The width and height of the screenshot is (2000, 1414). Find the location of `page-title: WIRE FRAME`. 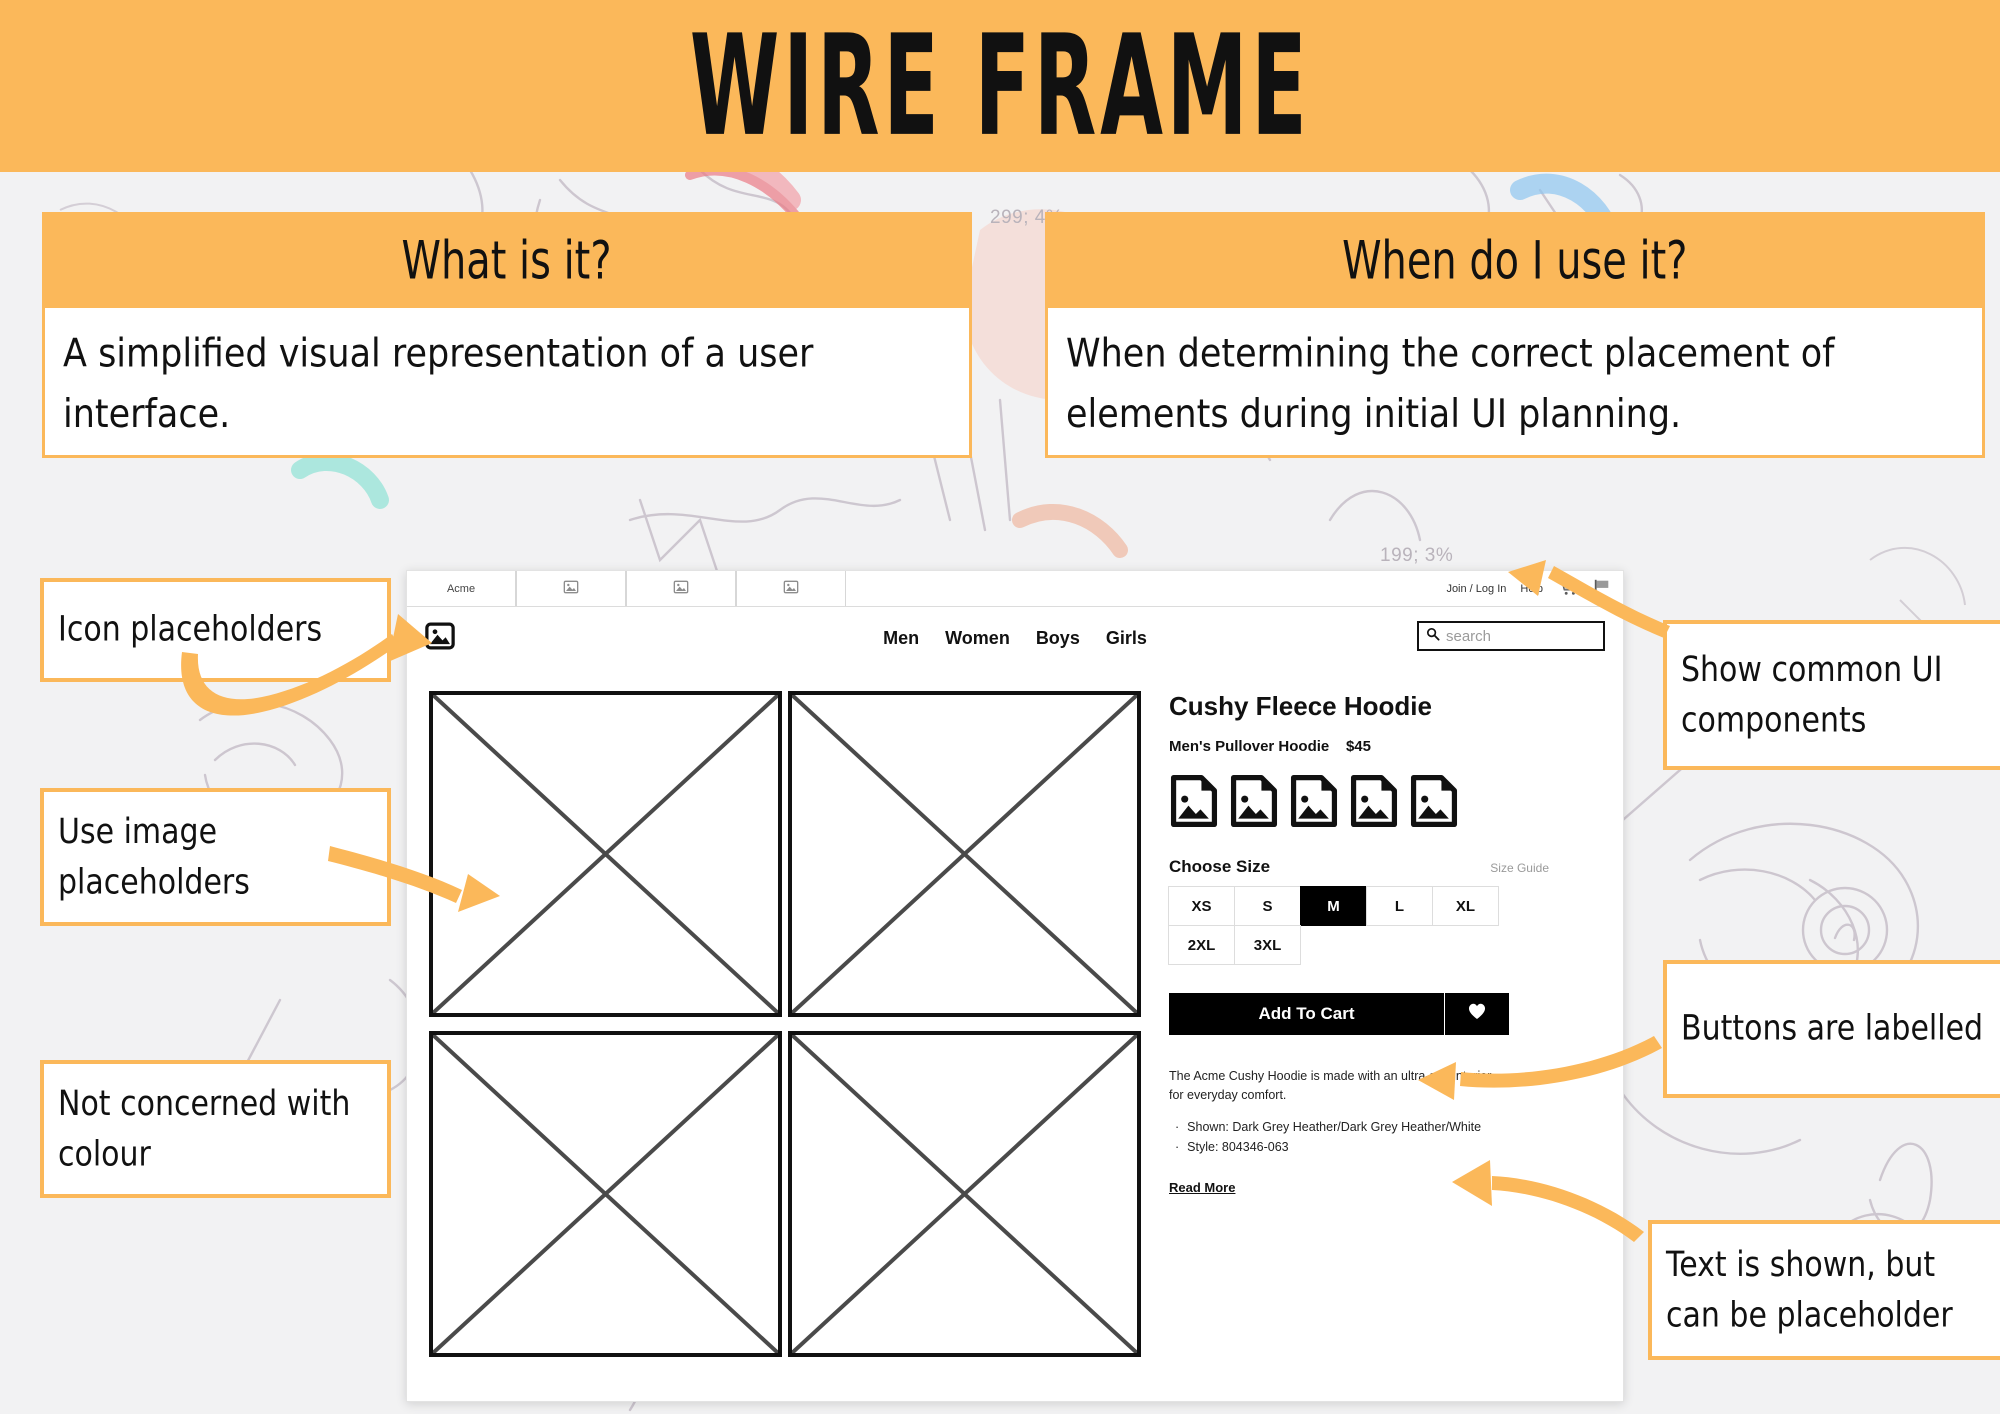

page-title: WIRE FRAME is located at coordinates (1000, 86).